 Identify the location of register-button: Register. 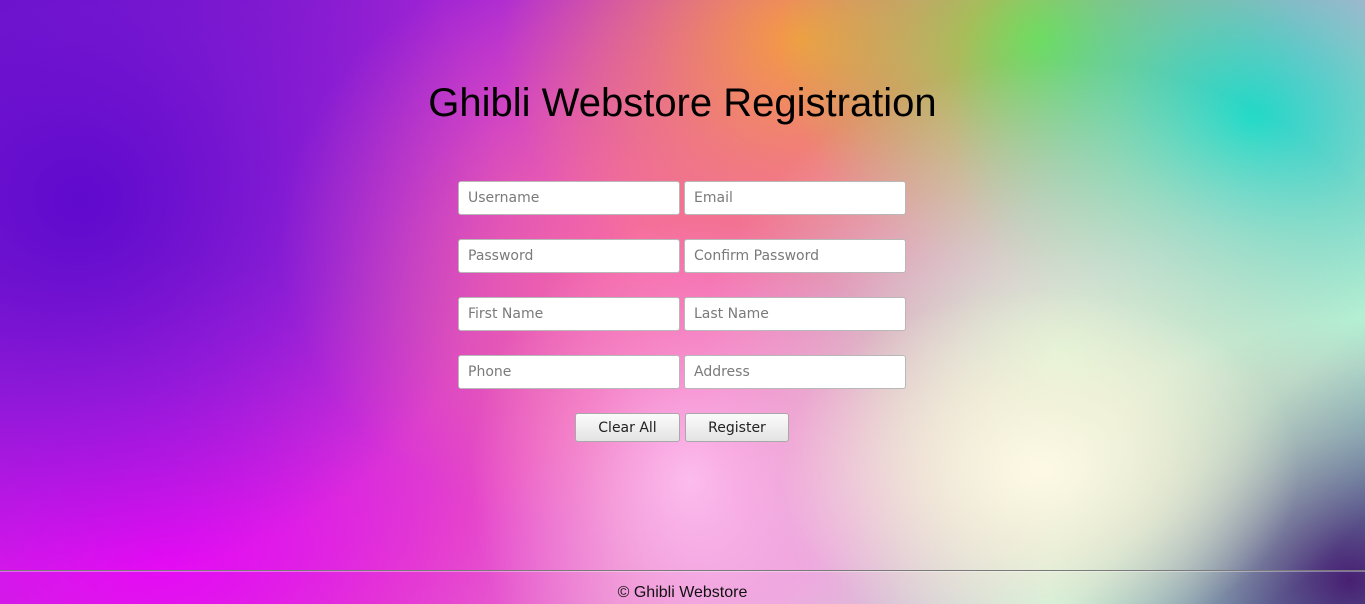
(737, 427).